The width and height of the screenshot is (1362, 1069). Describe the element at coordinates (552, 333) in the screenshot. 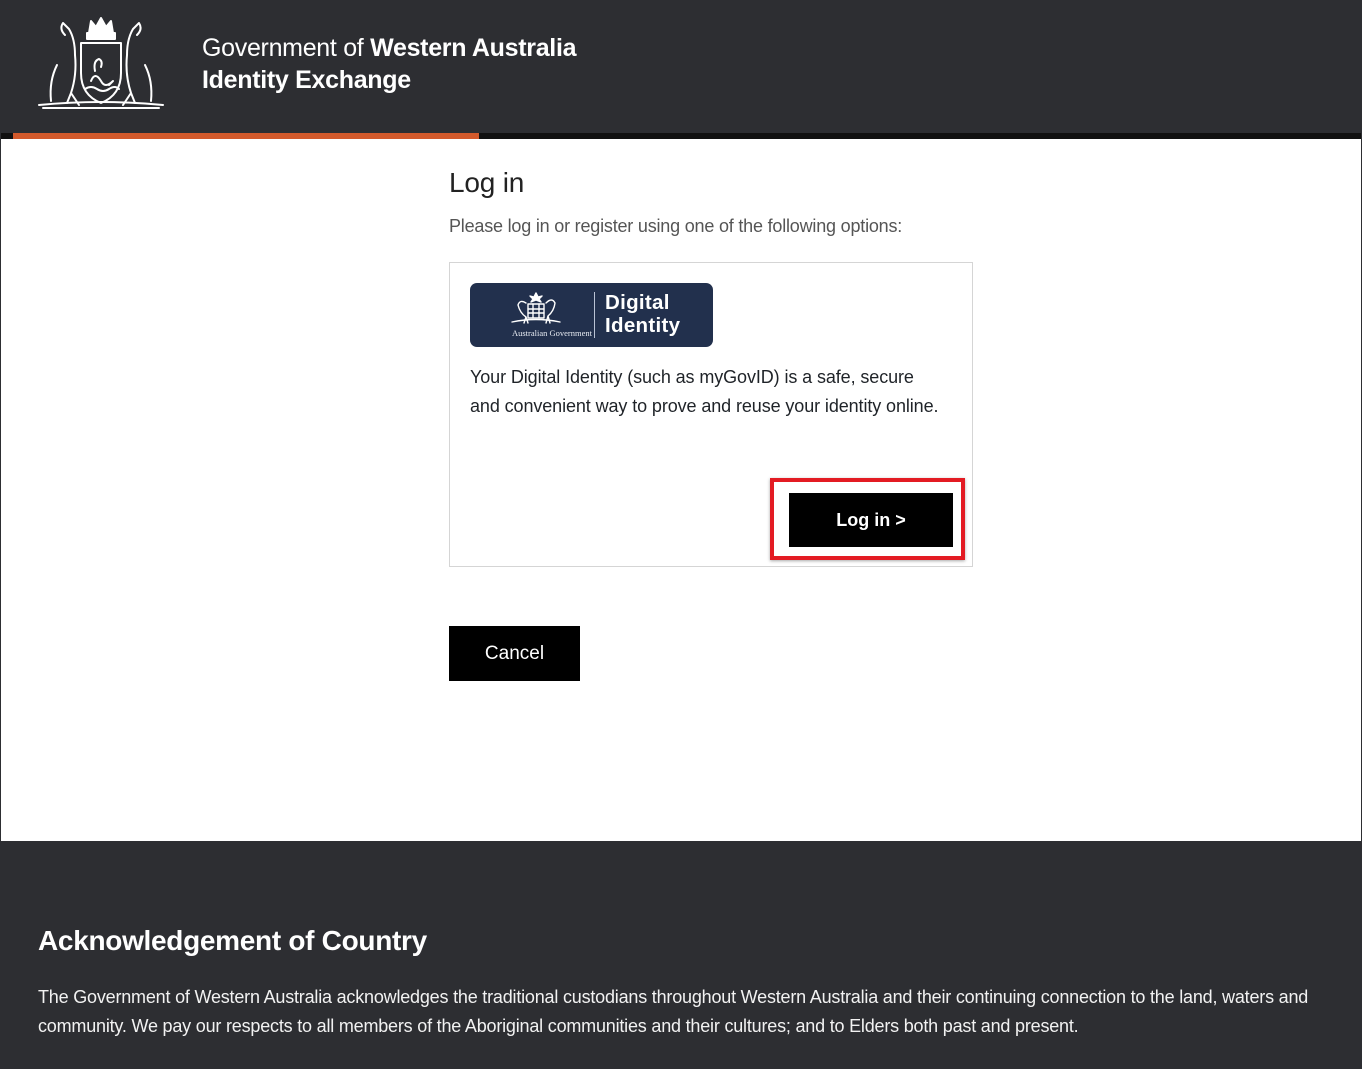

I see `logo-org-name: Australian Government` at that location.